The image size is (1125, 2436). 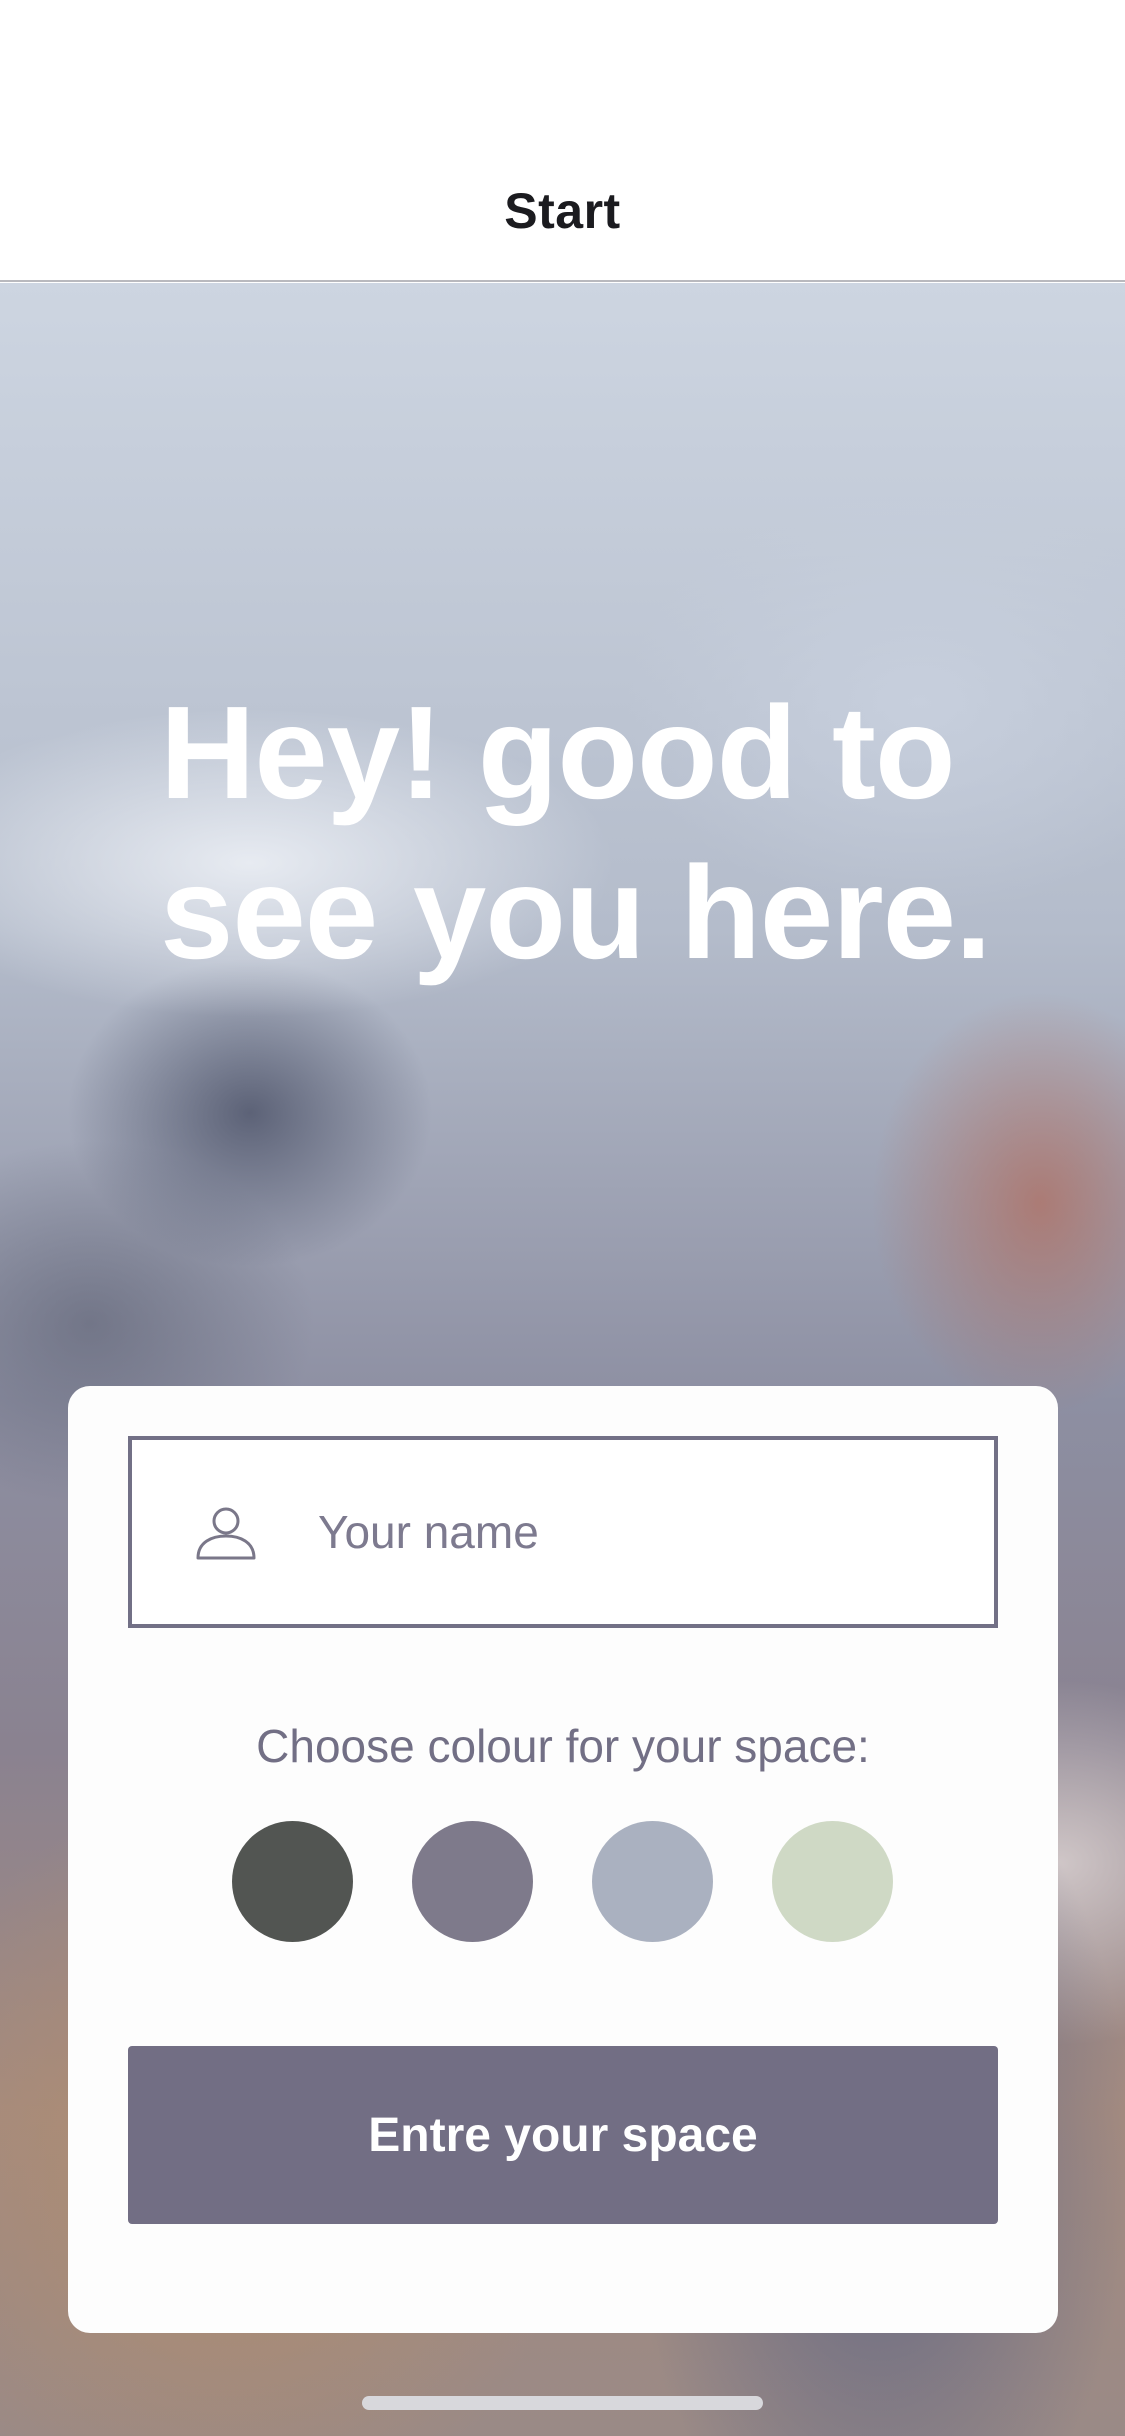 I want to click on page-title: Start, so click(x=562, y=211).